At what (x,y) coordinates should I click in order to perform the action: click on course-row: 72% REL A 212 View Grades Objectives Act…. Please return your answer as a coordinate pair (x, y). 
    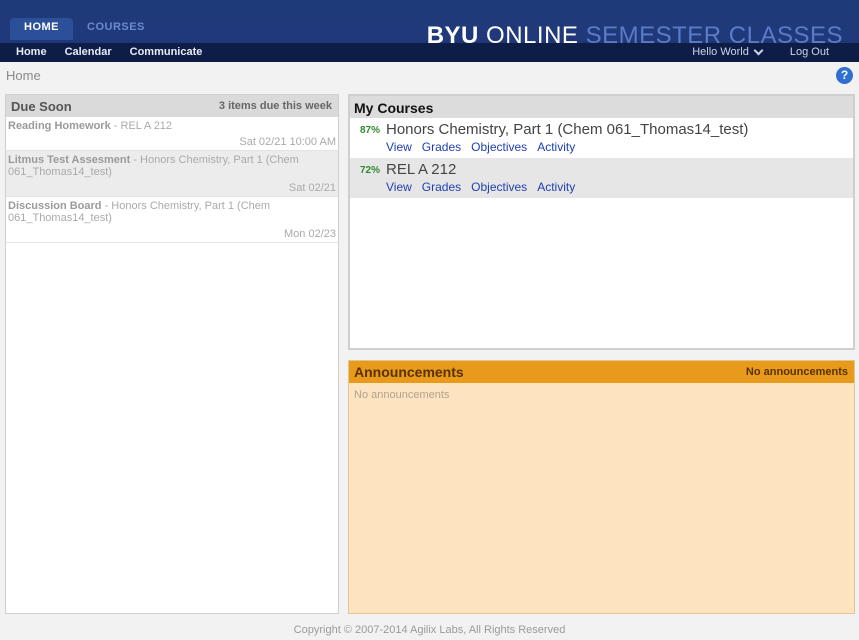
    Looking at the image, I should click on (601, 178).